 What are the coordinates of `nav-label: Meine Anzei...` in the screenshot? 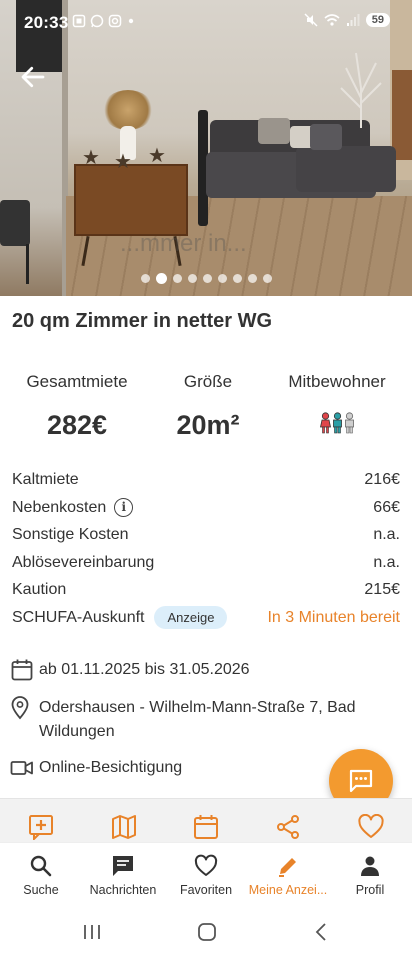 It's located at (288, 890).